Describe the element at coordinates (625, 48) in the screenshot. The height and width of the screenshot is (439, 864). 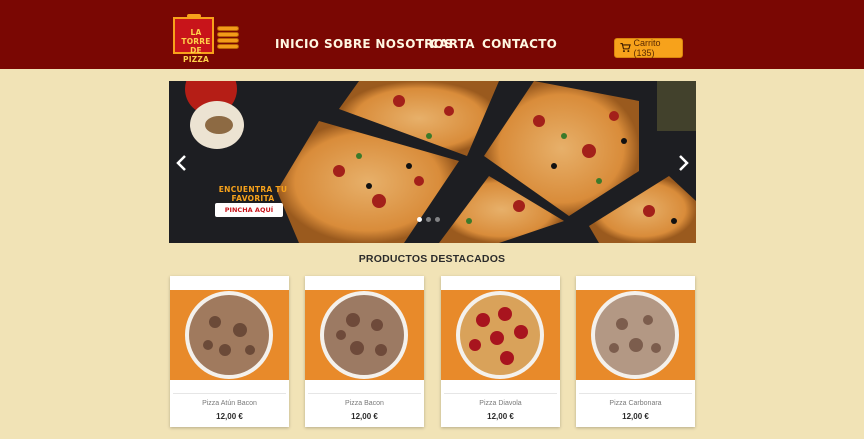
I see `shopping-cart-icon` at that location.